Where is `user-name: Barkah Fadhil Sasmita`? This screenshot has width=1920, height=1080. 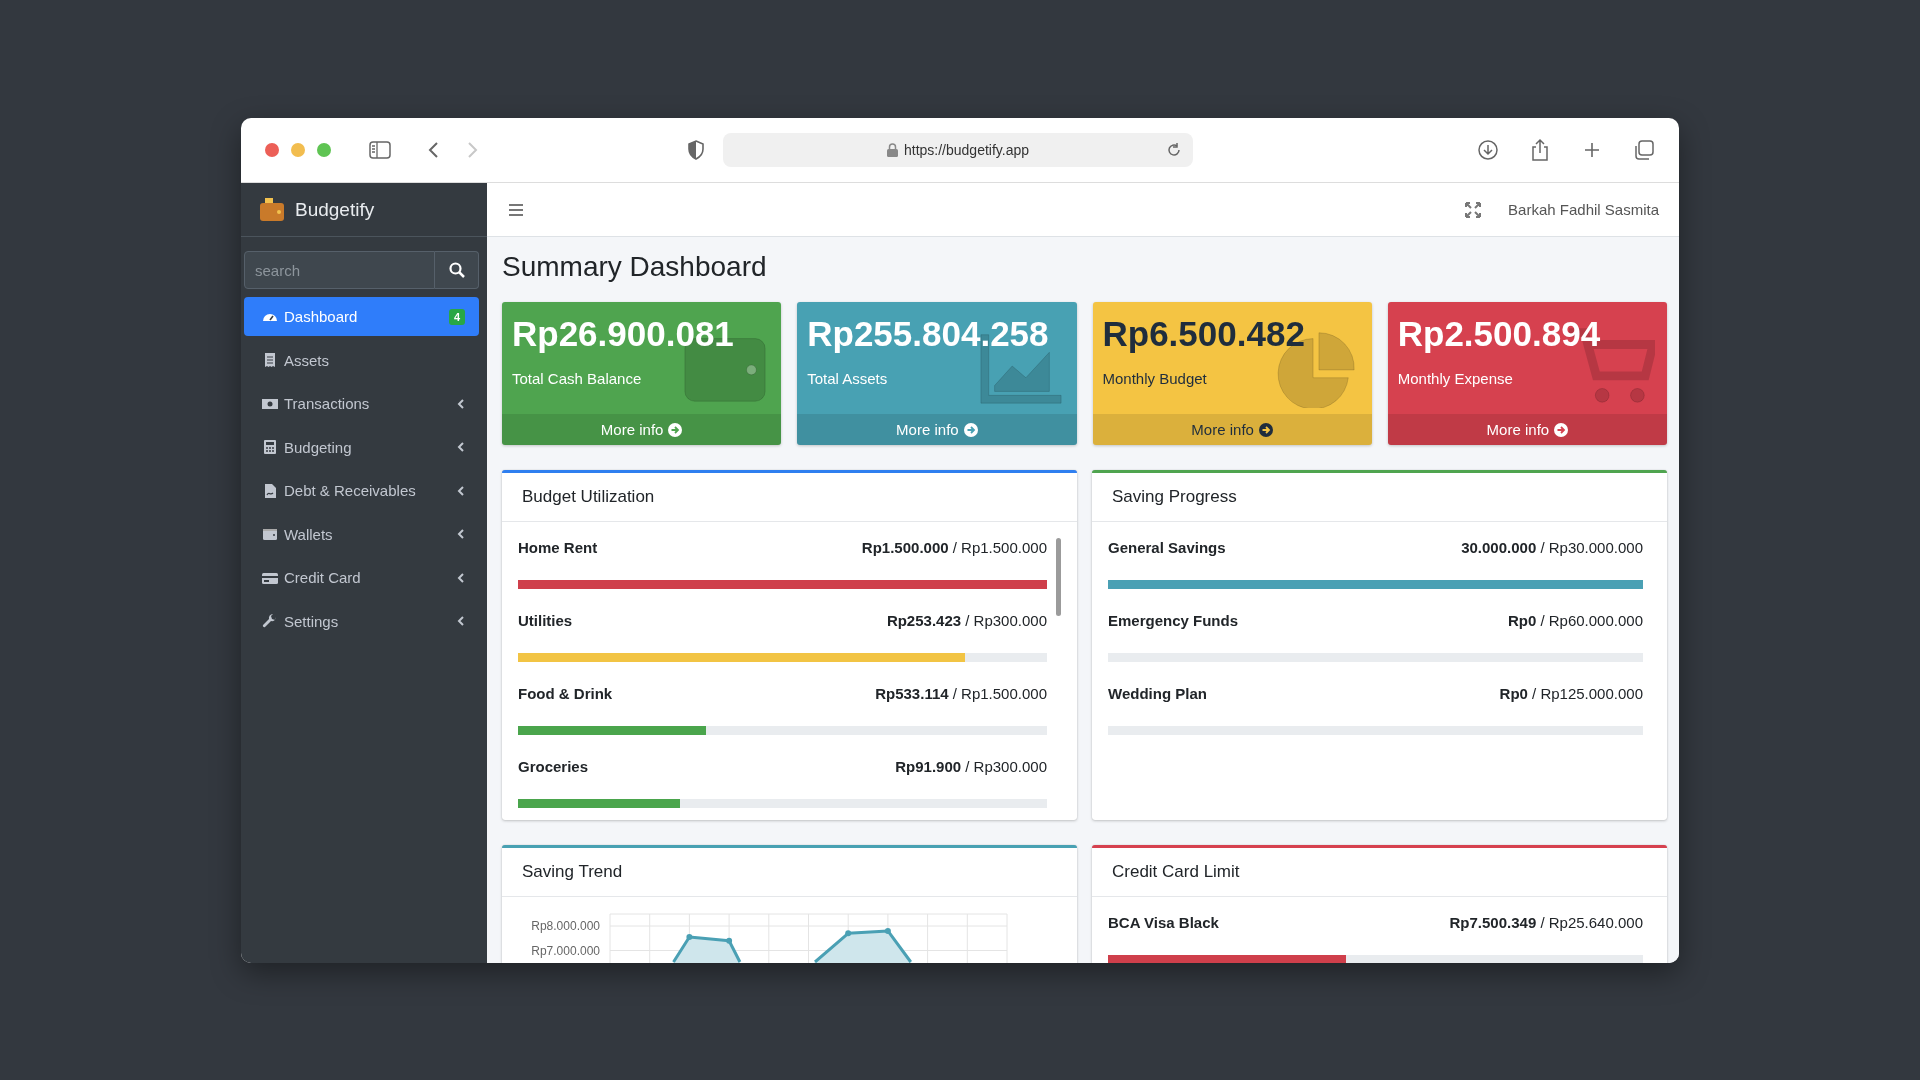
user-name: Barkah Fadhil Sasmita is located at coordinates (1583, 209).